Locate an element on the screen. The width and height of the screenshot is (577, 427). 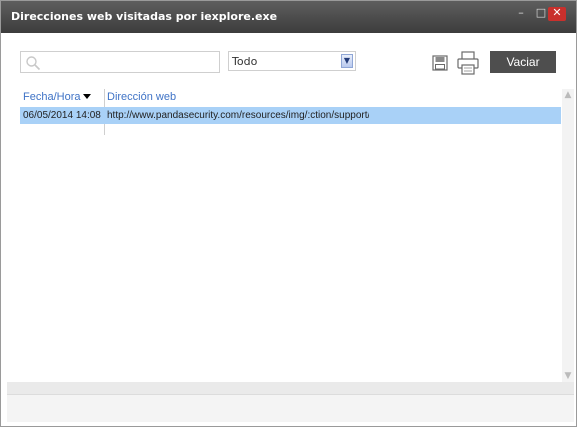
vertical-scrollbar: ▲ ▼ is located at coordinates (568, 235).